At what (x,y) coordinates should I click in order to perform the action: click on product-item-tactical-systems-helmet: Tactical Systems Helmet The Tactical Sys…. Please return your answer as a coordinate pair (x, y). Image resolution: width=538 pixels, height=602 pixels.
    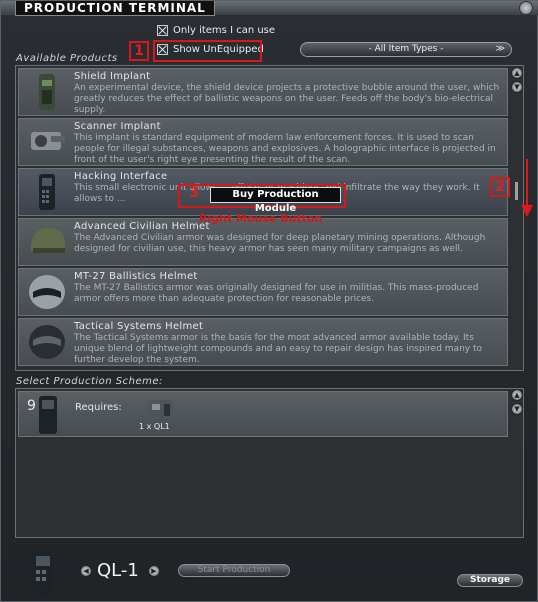
    Looking at the image, I should click on (263, 342).